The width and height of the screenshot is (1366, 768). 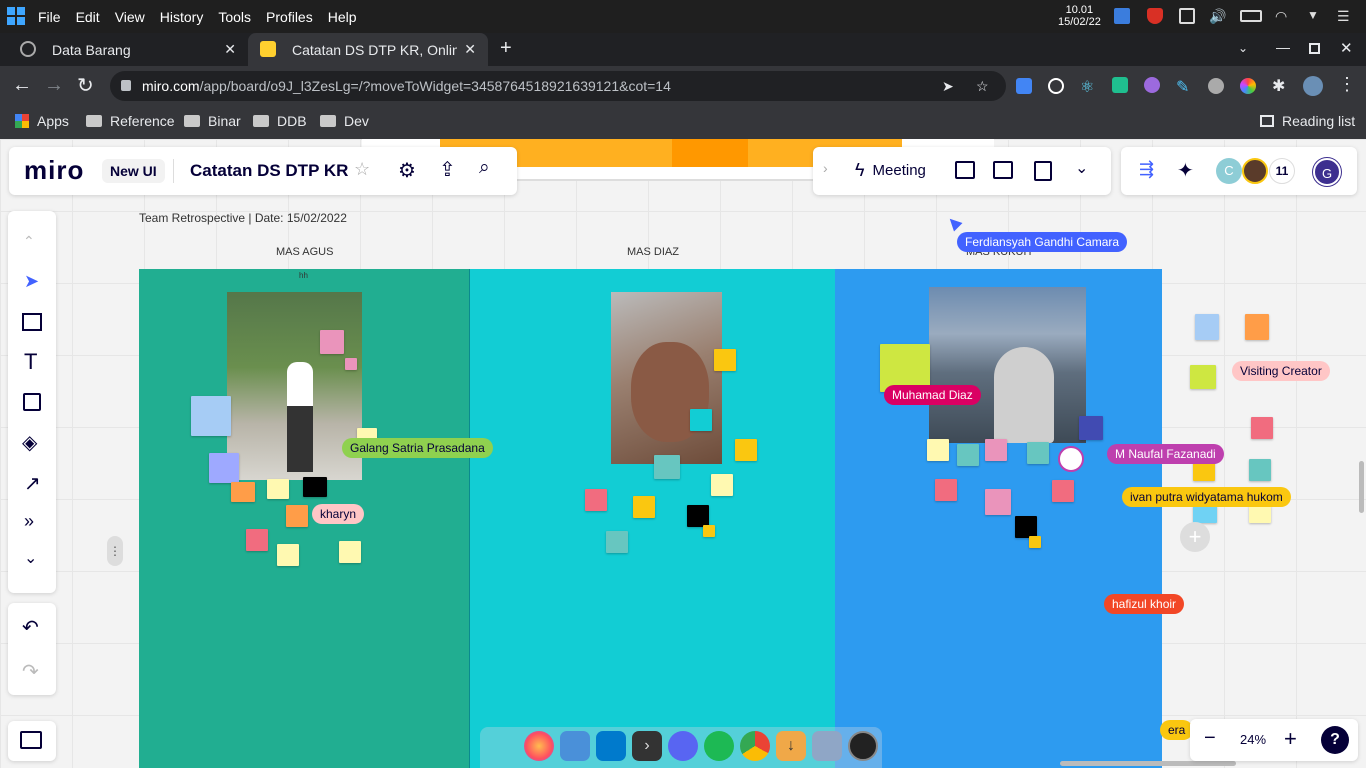 I want to click on extension-green-icon, so click(x=1120, y=85).